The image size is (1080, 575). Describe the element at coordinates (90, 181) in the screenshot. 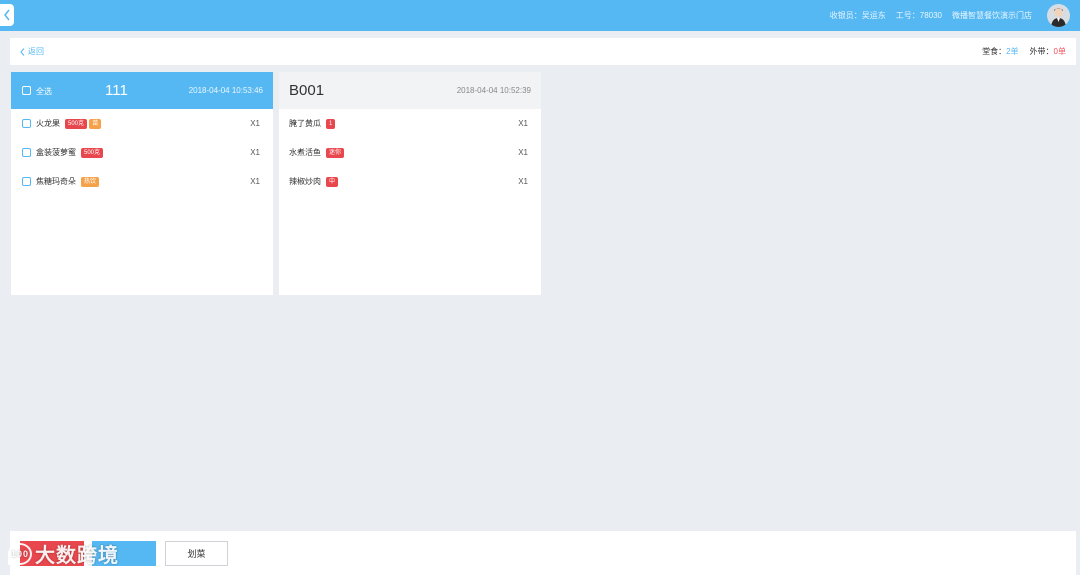

I see `spec-tag: 热饮` at that location.